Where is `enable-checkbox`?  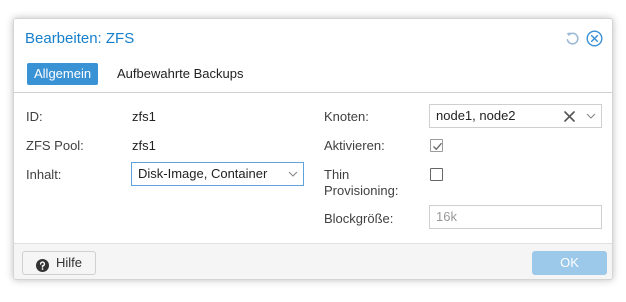 enable-checkbox is located at coordinates (436, 145).